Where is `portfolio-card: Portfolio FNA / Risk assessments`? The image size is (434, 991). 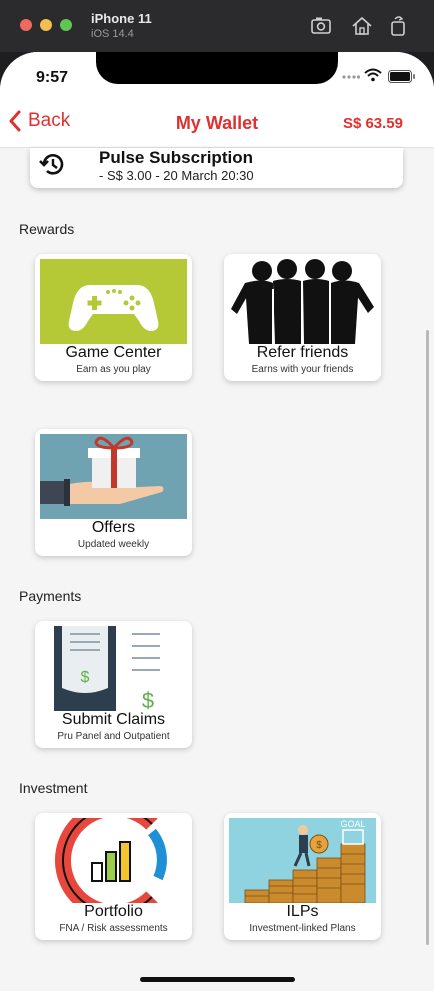 portfolio-card: Portfolio FNA / Risk assessments is located at coordinates (113, 876).